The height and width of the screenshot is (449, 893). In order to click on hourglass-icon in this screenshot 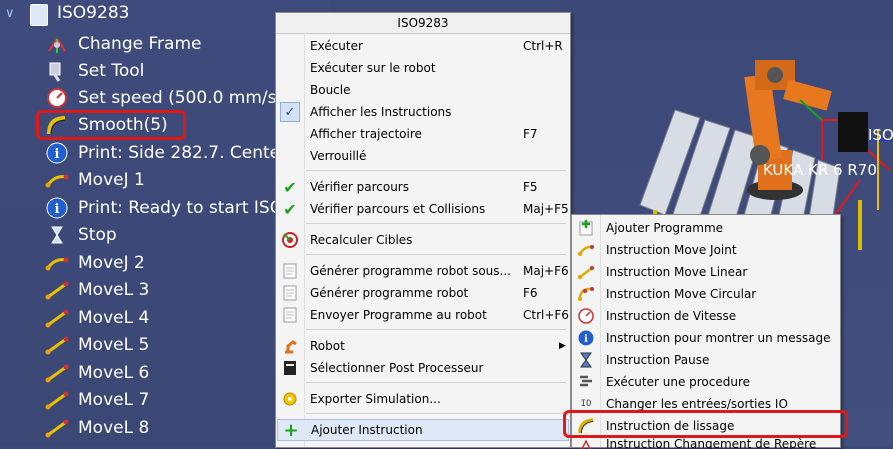, I will do `click(57, 235)`.